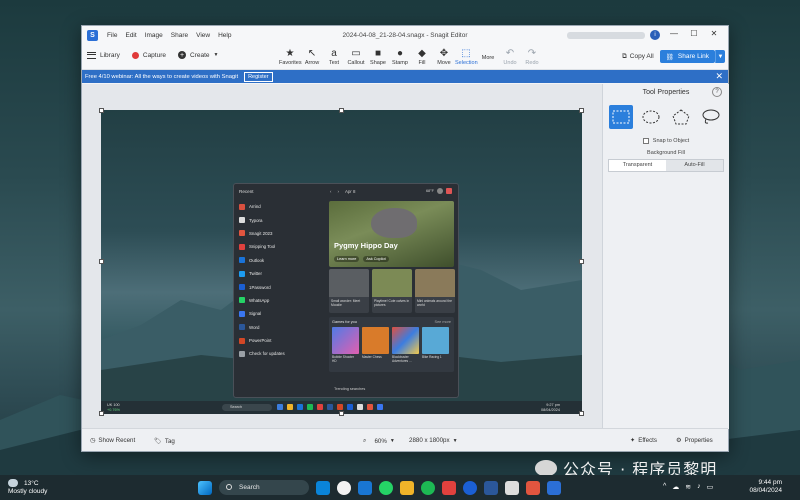  Describe the element at coordinates (765, 487) in the screenshot. I see `clock: 9:44 pm 08/04/2024` at that location.